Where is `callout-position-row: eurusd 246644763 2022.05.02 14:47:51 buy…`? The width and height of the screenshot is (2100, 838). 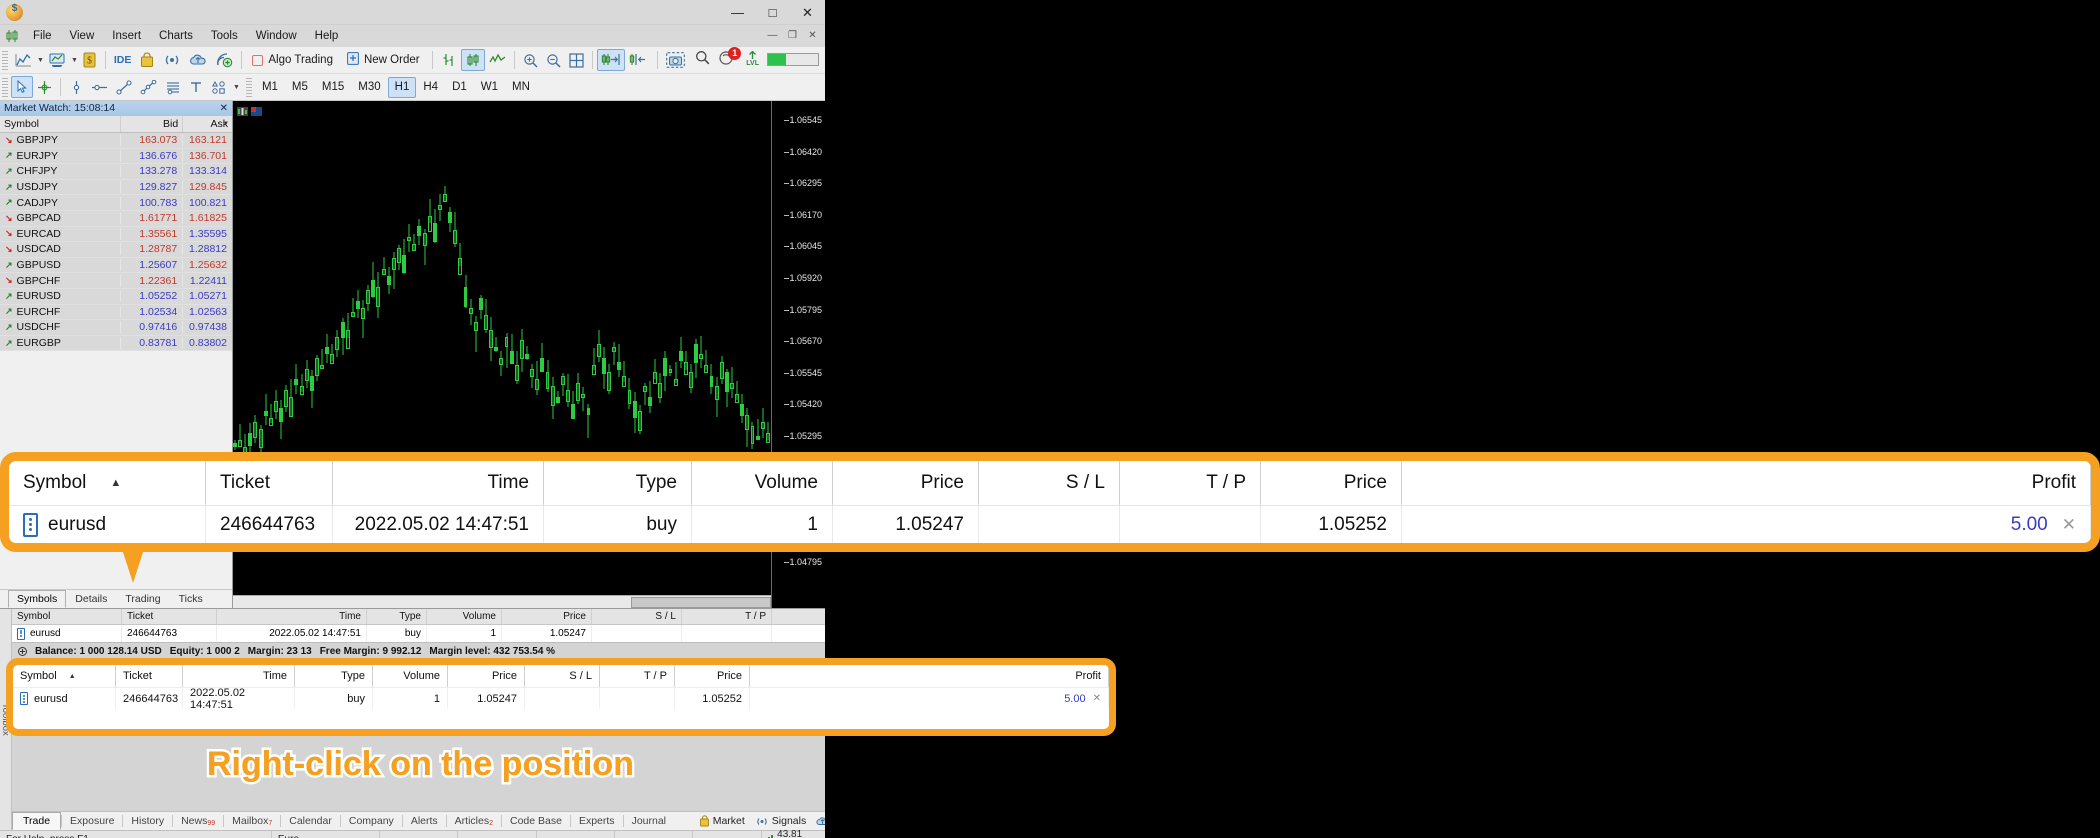
callout-position-row: eurusd 246644763 2022.05.02 14:47:51 buy… is located at coordinates (1050, 524).